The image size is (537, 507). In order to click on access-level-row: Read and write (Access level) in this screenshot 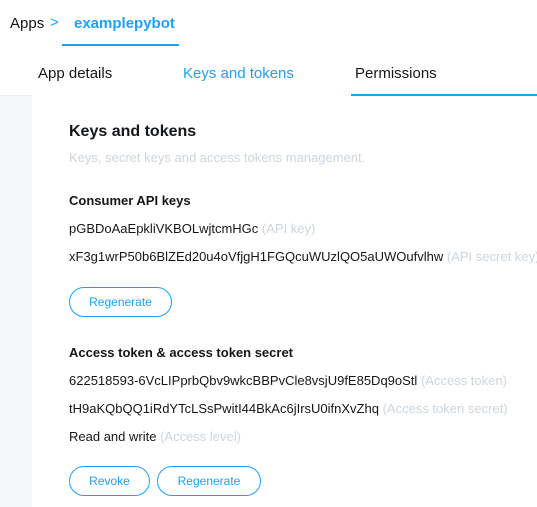, I will do `click(155, 436)`.